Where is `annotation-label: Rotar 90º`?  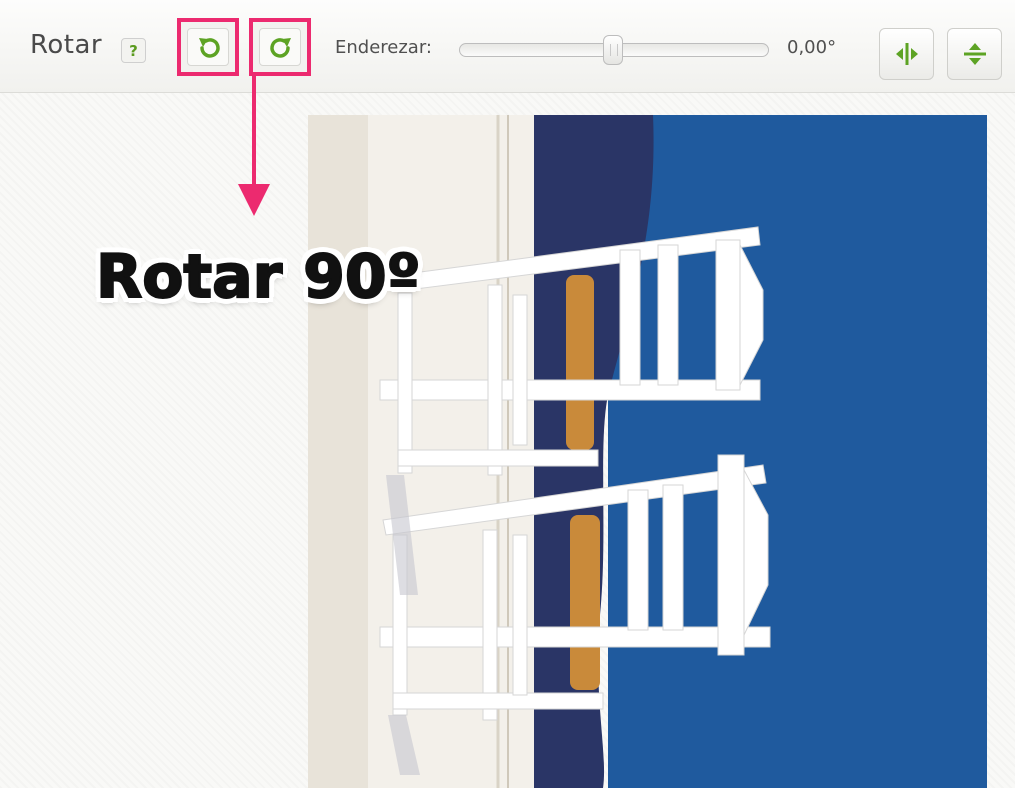
annotation-label: Rotar 90º is located at coordinates (258, 277).